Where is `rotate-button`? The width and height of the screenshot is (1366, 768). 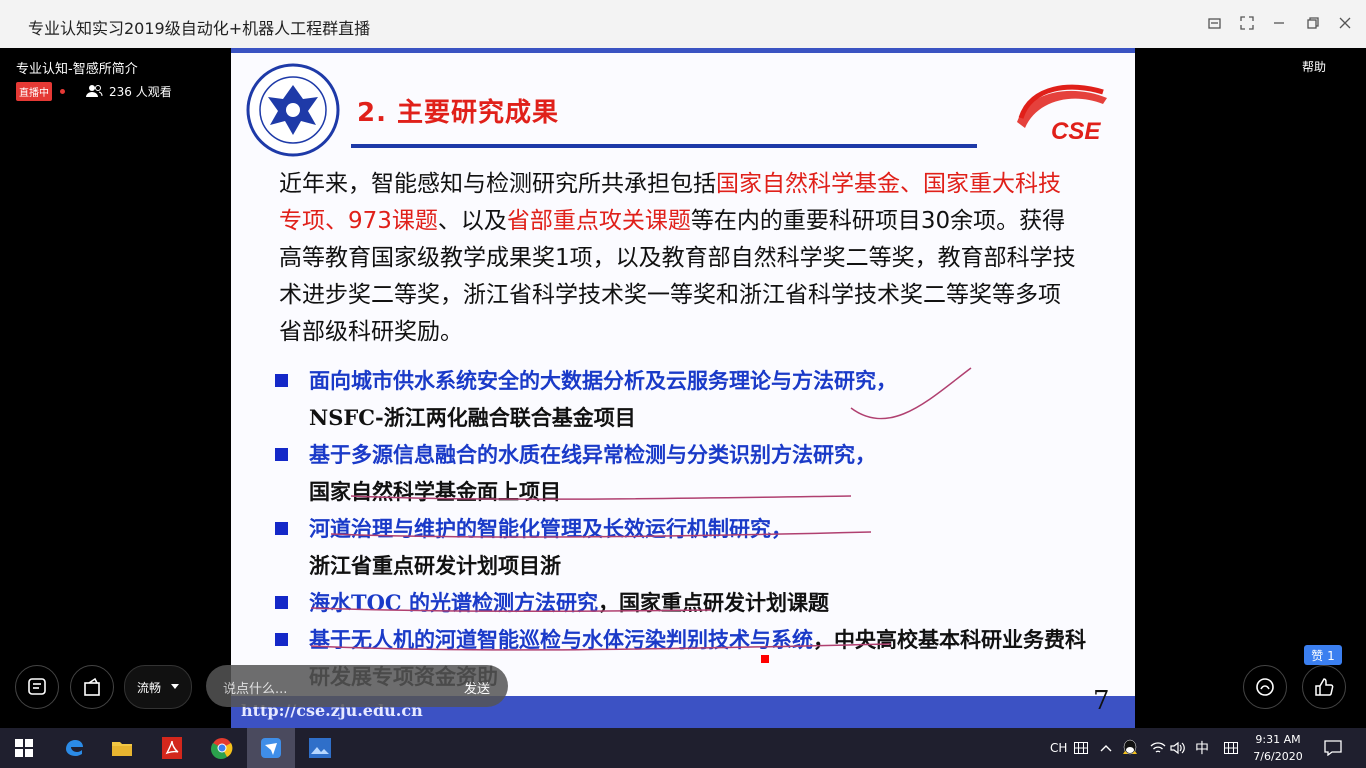 rotate-button is located at coordinates (92, 687).